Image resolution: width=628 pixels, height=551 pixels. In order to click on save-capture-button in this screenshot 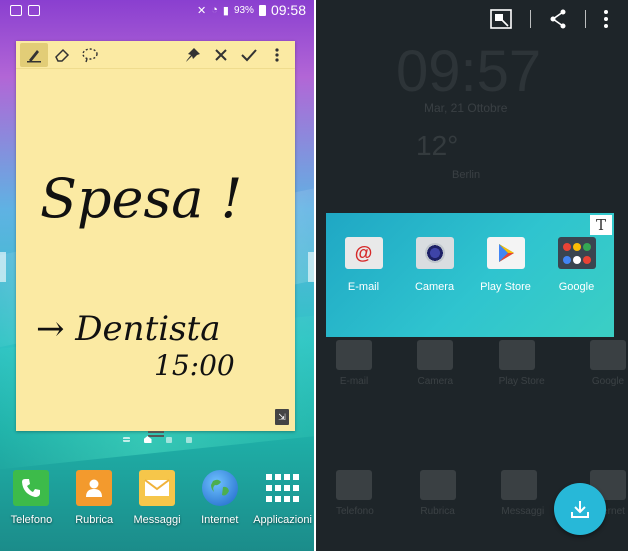, I will do `click(580, 509)`.